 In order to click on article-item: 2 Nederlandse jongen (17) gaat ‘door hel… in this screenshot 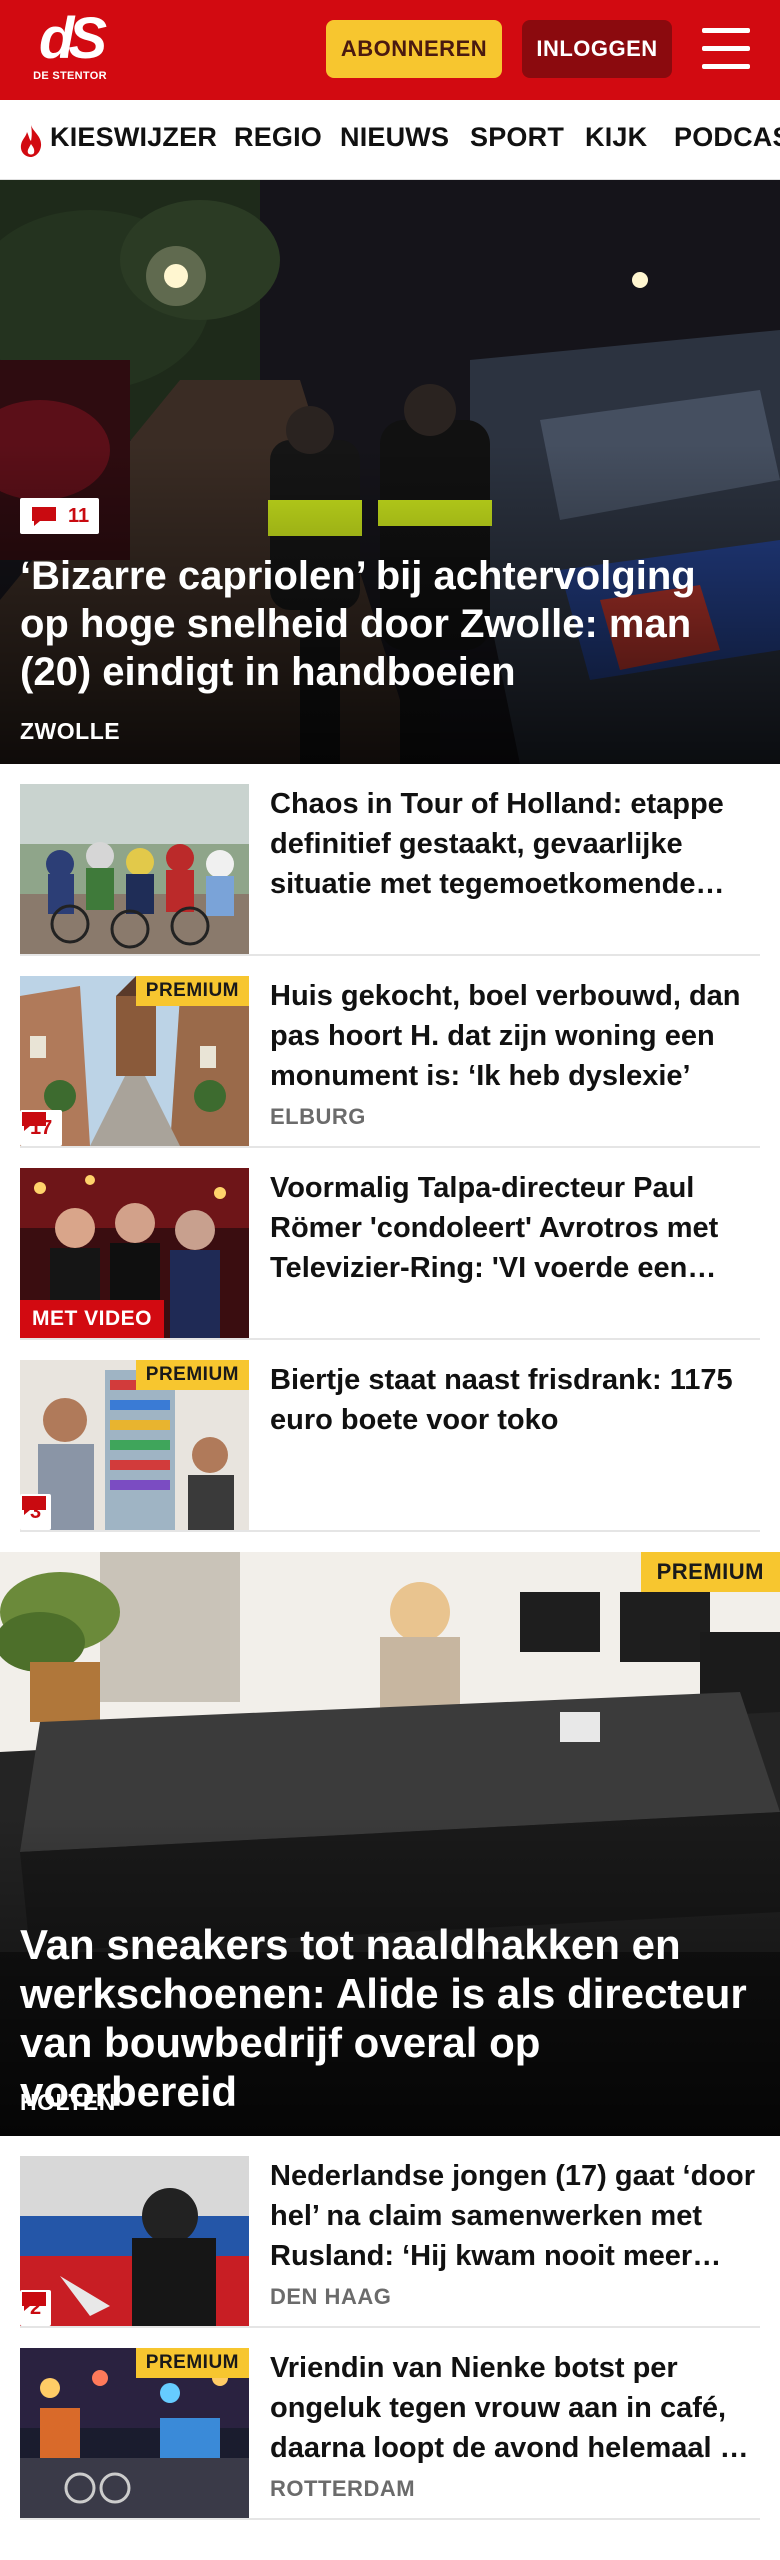, I will do `click(390, 2242)`.